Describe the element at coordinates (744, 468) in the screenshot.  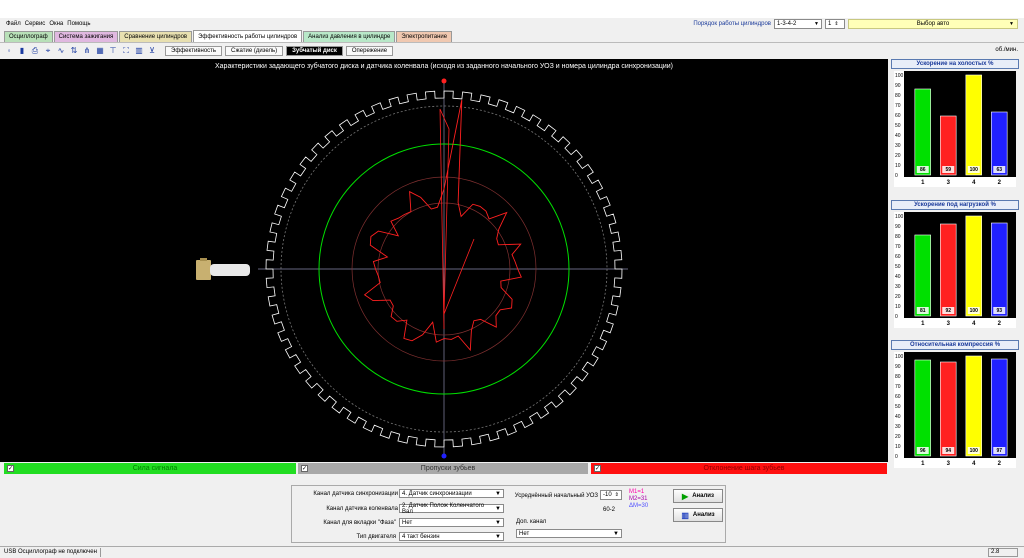
I see `legend-label: Отклонение шага зубьев` at that location.